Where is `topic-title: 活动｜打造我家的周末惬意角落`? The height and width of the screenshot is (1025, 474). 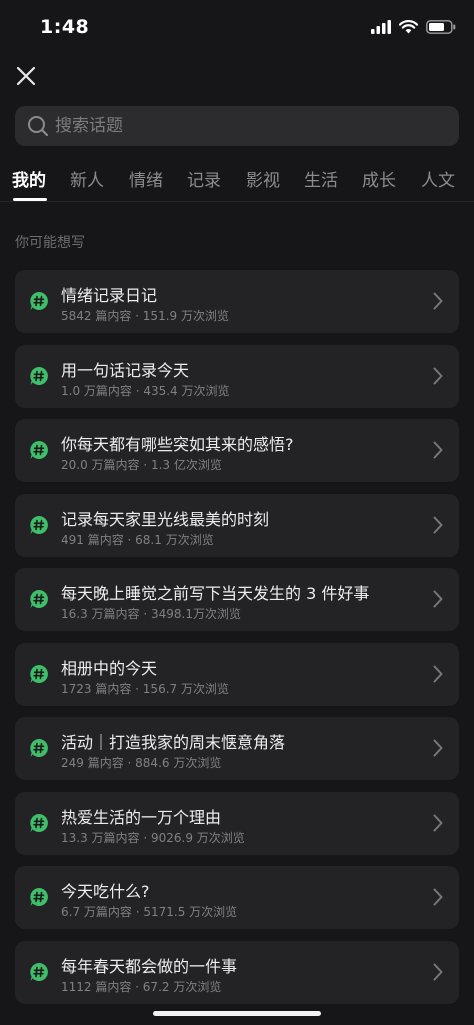 topic-title: 活动｜打造我家的周末惬意角落 is located at coordinates (173, 742).